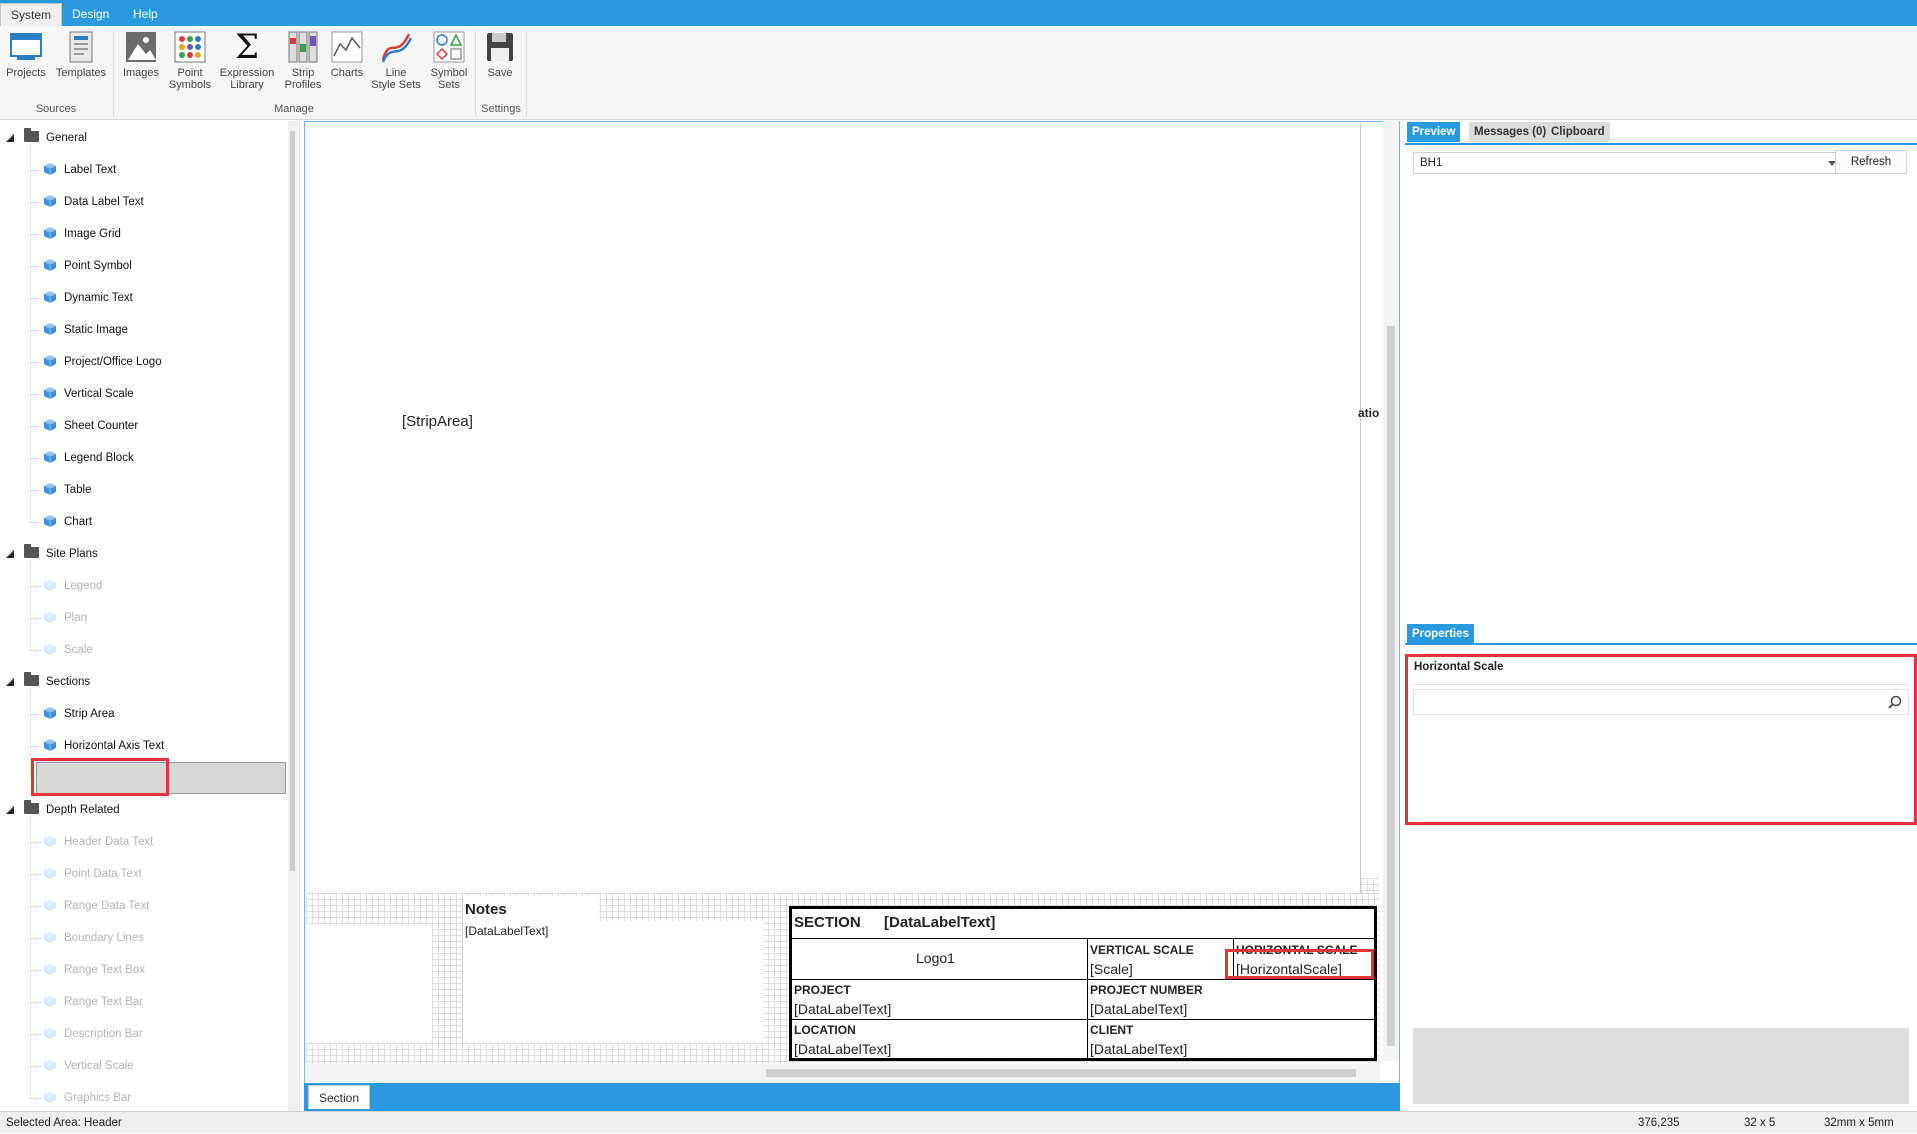  What do you see at coordinates (104, 938) in the screenshot?
I see `tree-item-label: Boundary Lines` at bounding box center [104, 938].